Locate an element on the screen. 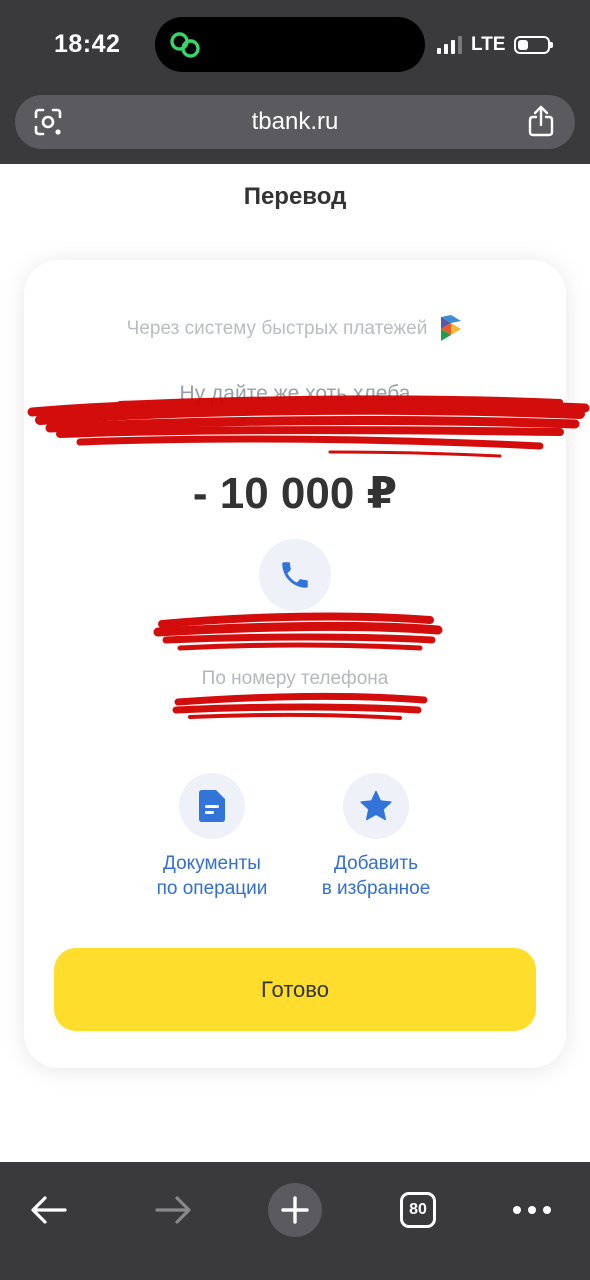 This screenshot has width=590, height=1280. document-icon is located at coordinates (212, 806).